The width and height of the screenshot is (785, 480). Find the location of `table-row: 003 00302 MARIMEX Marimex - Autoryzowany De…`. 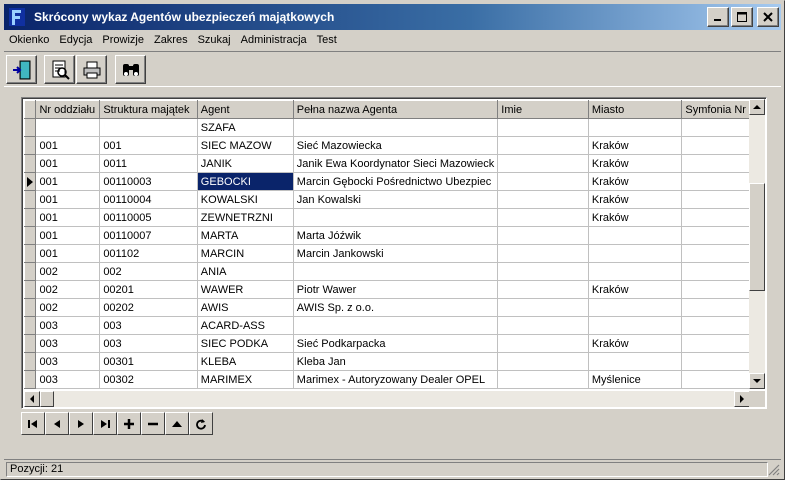

table-row: 003 00302 MARIMEX Marimex - Autoryzowany De… is located at coordinates (387, 379).